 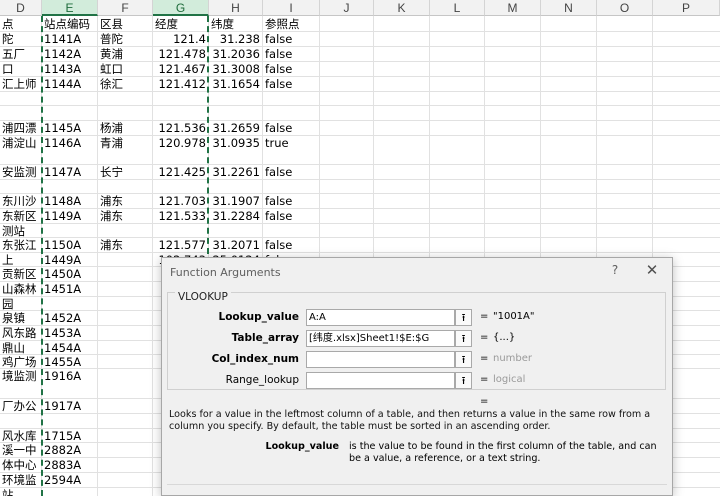 I want to click on column-header-n: N, so click(x=569, y=8).